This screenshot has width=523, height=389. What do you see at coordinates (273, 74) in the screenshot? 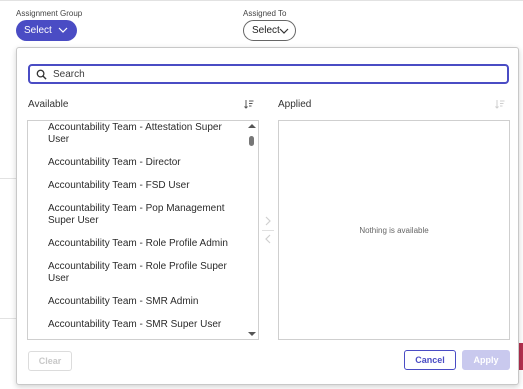
I see `search-input` at bounding box center [273, 74].